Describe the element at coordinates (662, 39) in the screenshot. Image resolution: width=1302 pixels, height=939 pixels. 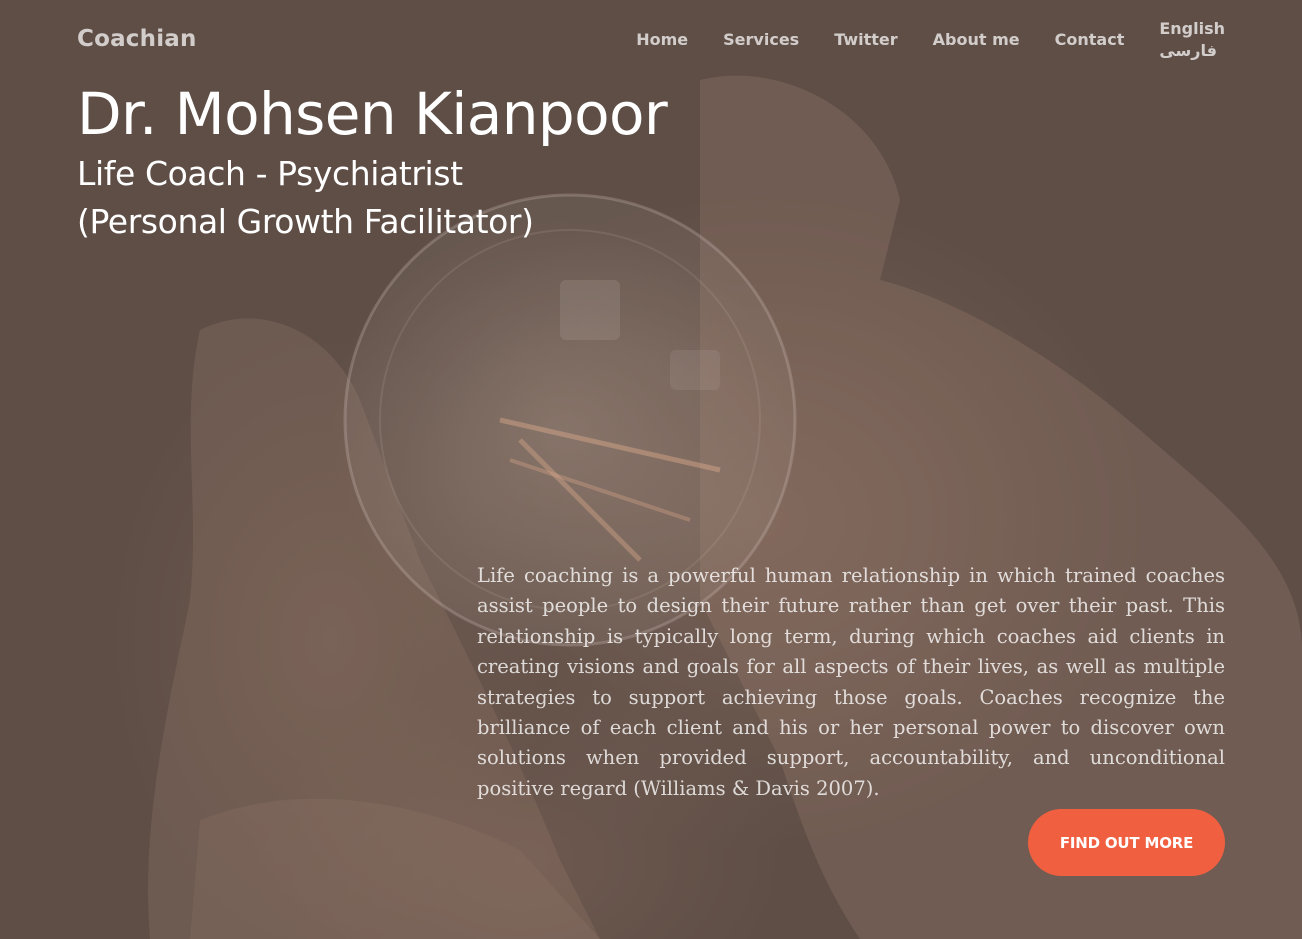
I see `nav-item-home: Home` at that location.